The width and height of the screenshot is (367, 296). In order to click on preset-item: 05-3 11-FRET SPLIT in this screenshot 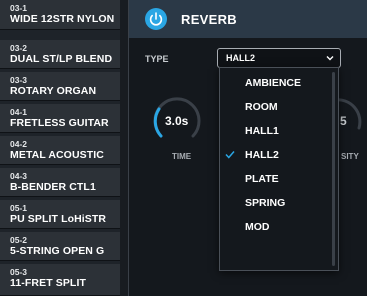, I will do `click(60, 280)`.